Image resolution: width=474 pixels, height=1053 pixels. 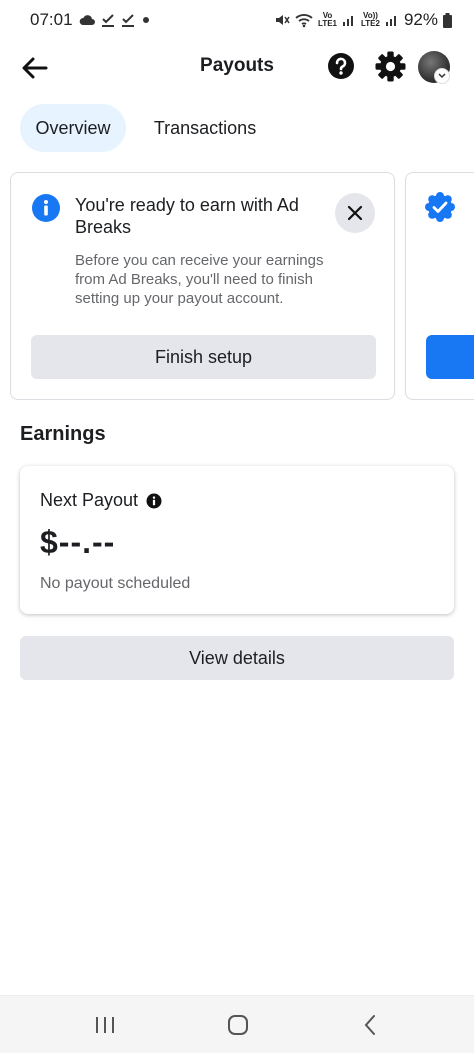 I want to click on tab-transactions: Transactions, so click(x=205, y=128).